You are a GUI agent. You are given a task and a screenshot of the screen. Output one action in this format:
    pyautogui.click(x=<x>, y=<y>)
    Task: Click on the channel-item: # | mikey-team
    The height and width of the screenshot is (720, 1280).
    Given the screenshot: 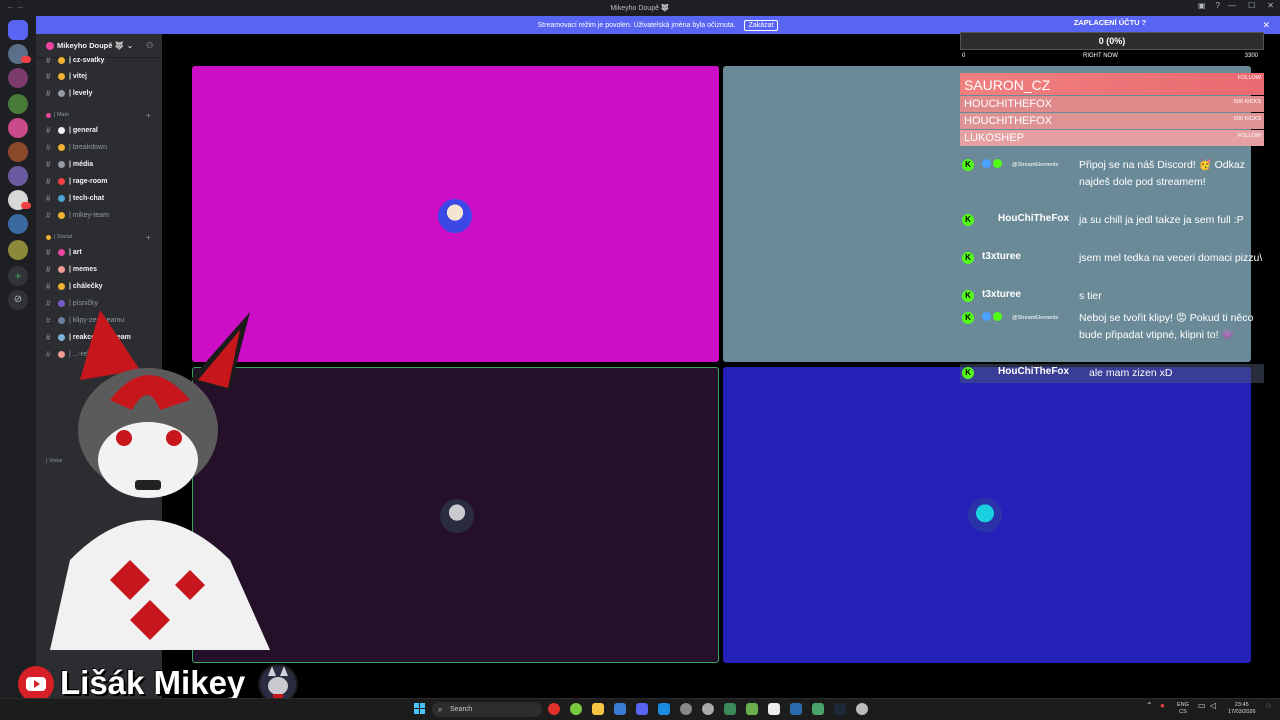 What is the action you would take?
    pyautogui.click(x=77, y=215)
    